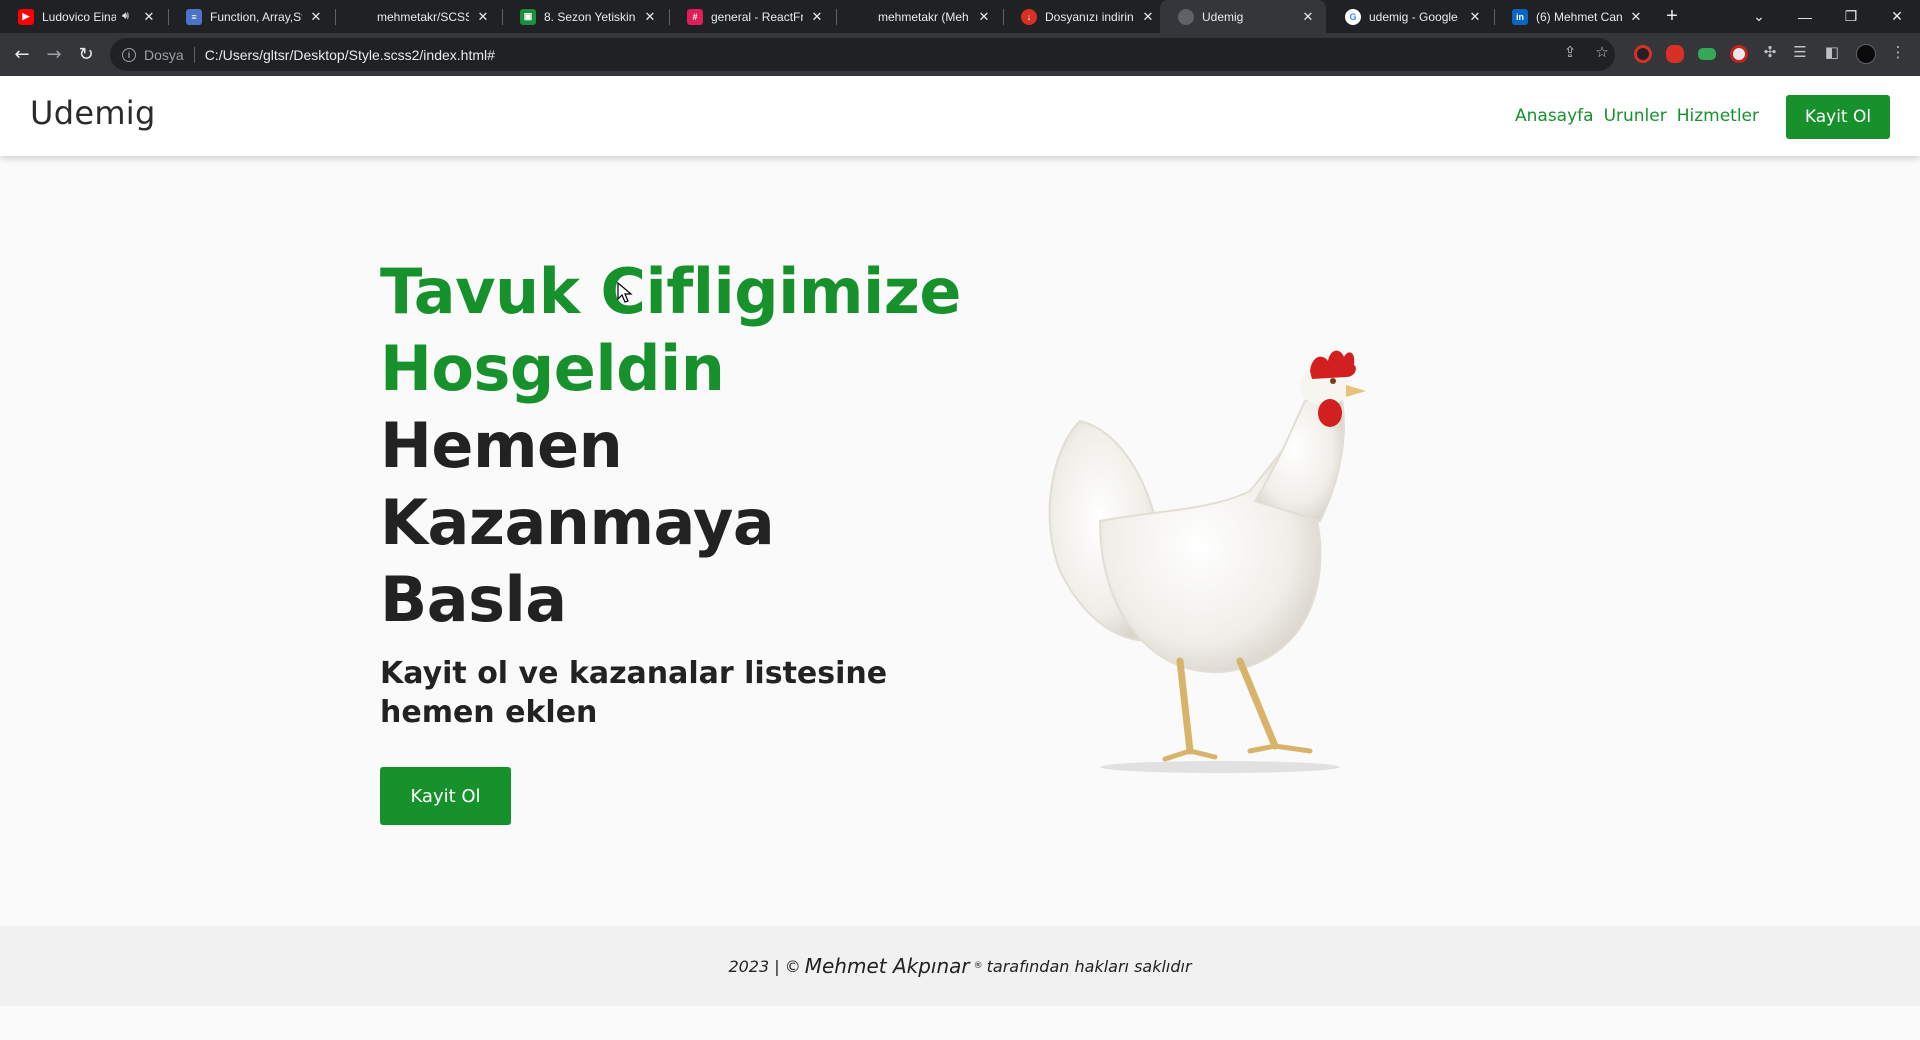 The height and width of the screenshot is (1040, 1920). Describe the element at coordinates (1838, 117) in the screenshot. I see `nav-signup-button: Kayit Ol` at that location.